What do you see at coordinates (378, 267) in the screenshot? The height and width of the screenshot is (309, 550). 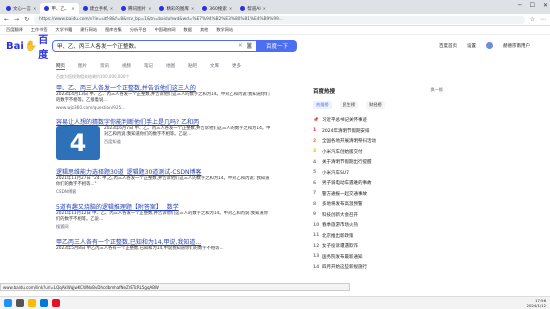 I see `hot-item: 14 四月开始这些新规施行` at bounding box center [378, 267].